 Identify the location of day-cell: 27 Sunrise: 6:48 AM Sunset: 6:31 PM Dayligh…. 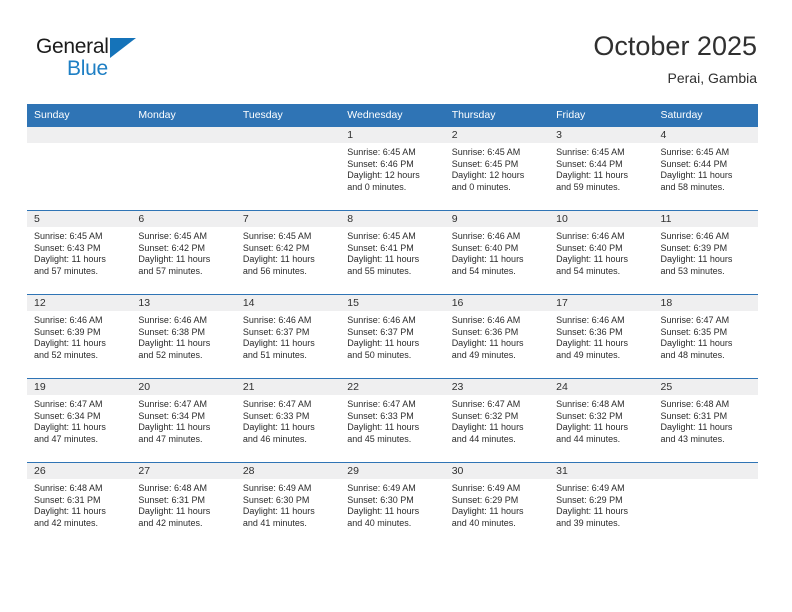
(183, 504).